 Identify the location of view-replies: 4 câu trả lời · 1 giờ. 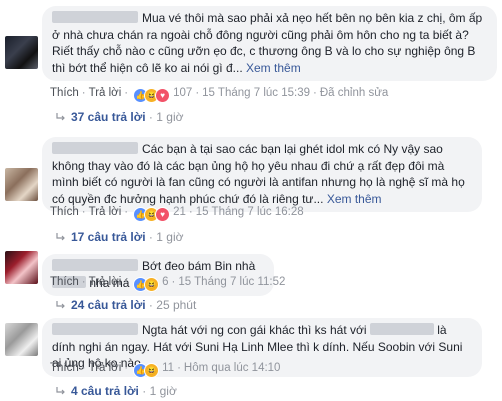
(116, 391).